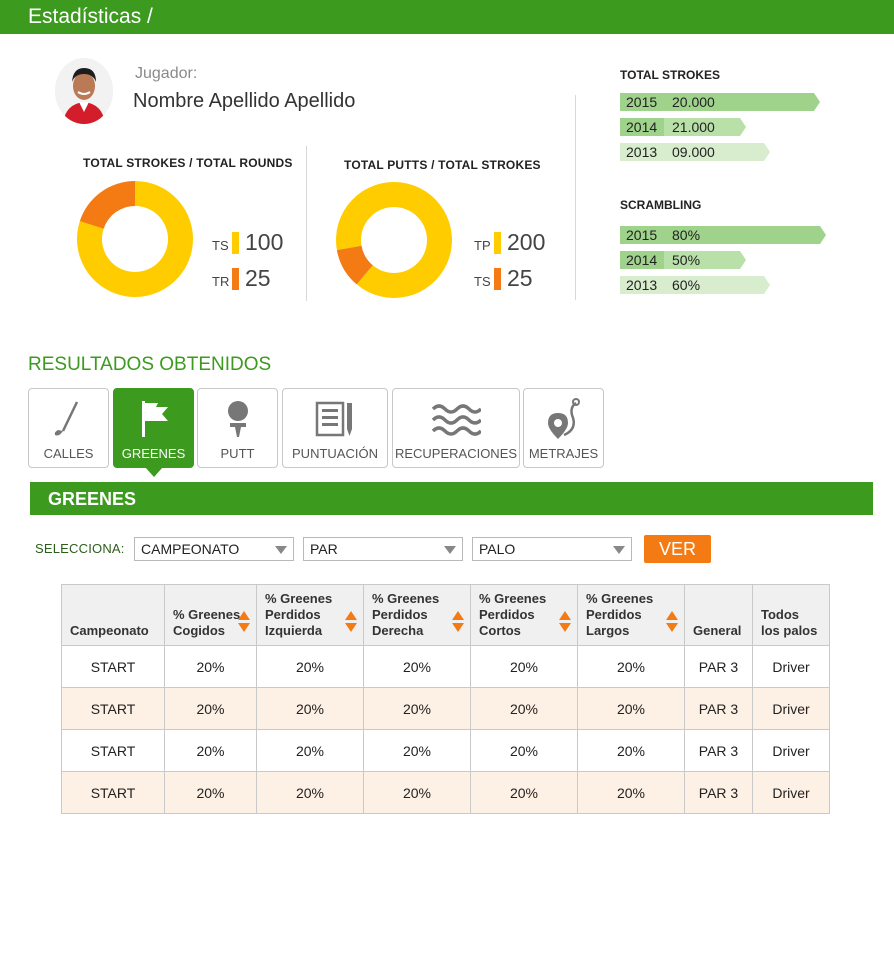 Image resolution: width=894 pixels, height=969 pixels. I want to click on select-value: PALO, so click(497, 549).